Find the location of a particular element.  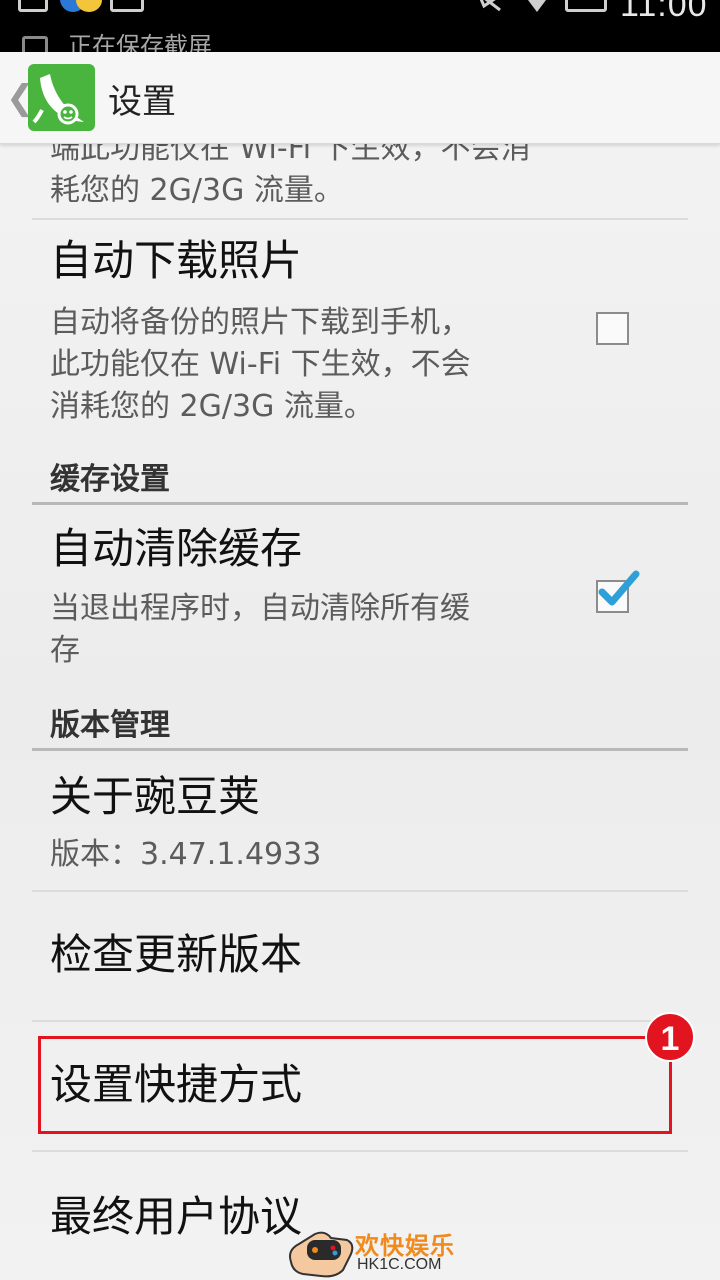

notification-icons is located at coordinates (360, 13).